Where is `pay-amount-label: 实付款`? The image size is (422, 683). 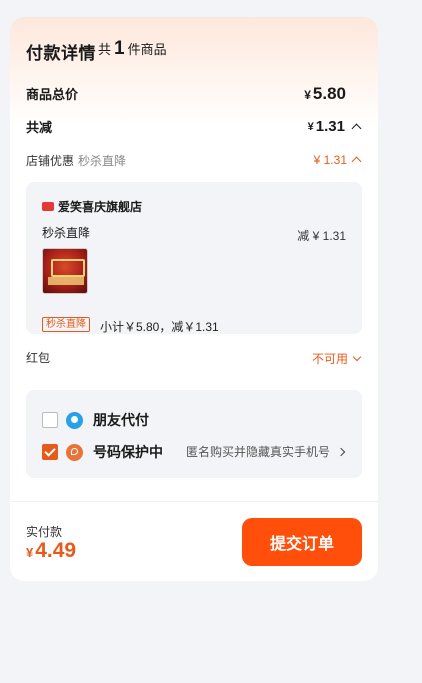 pay-amount-label: 实付款 is located at coordinates (44, 532).